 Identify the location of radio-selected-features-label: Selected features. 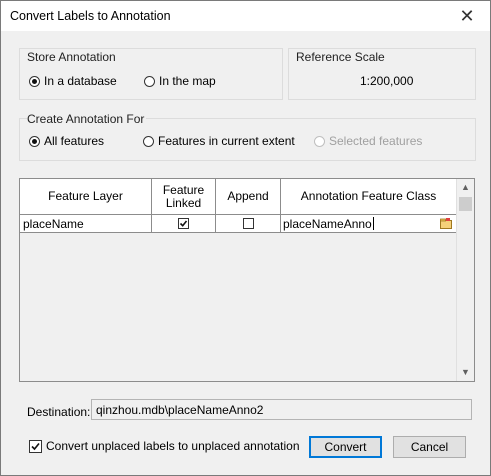
(376, 141).